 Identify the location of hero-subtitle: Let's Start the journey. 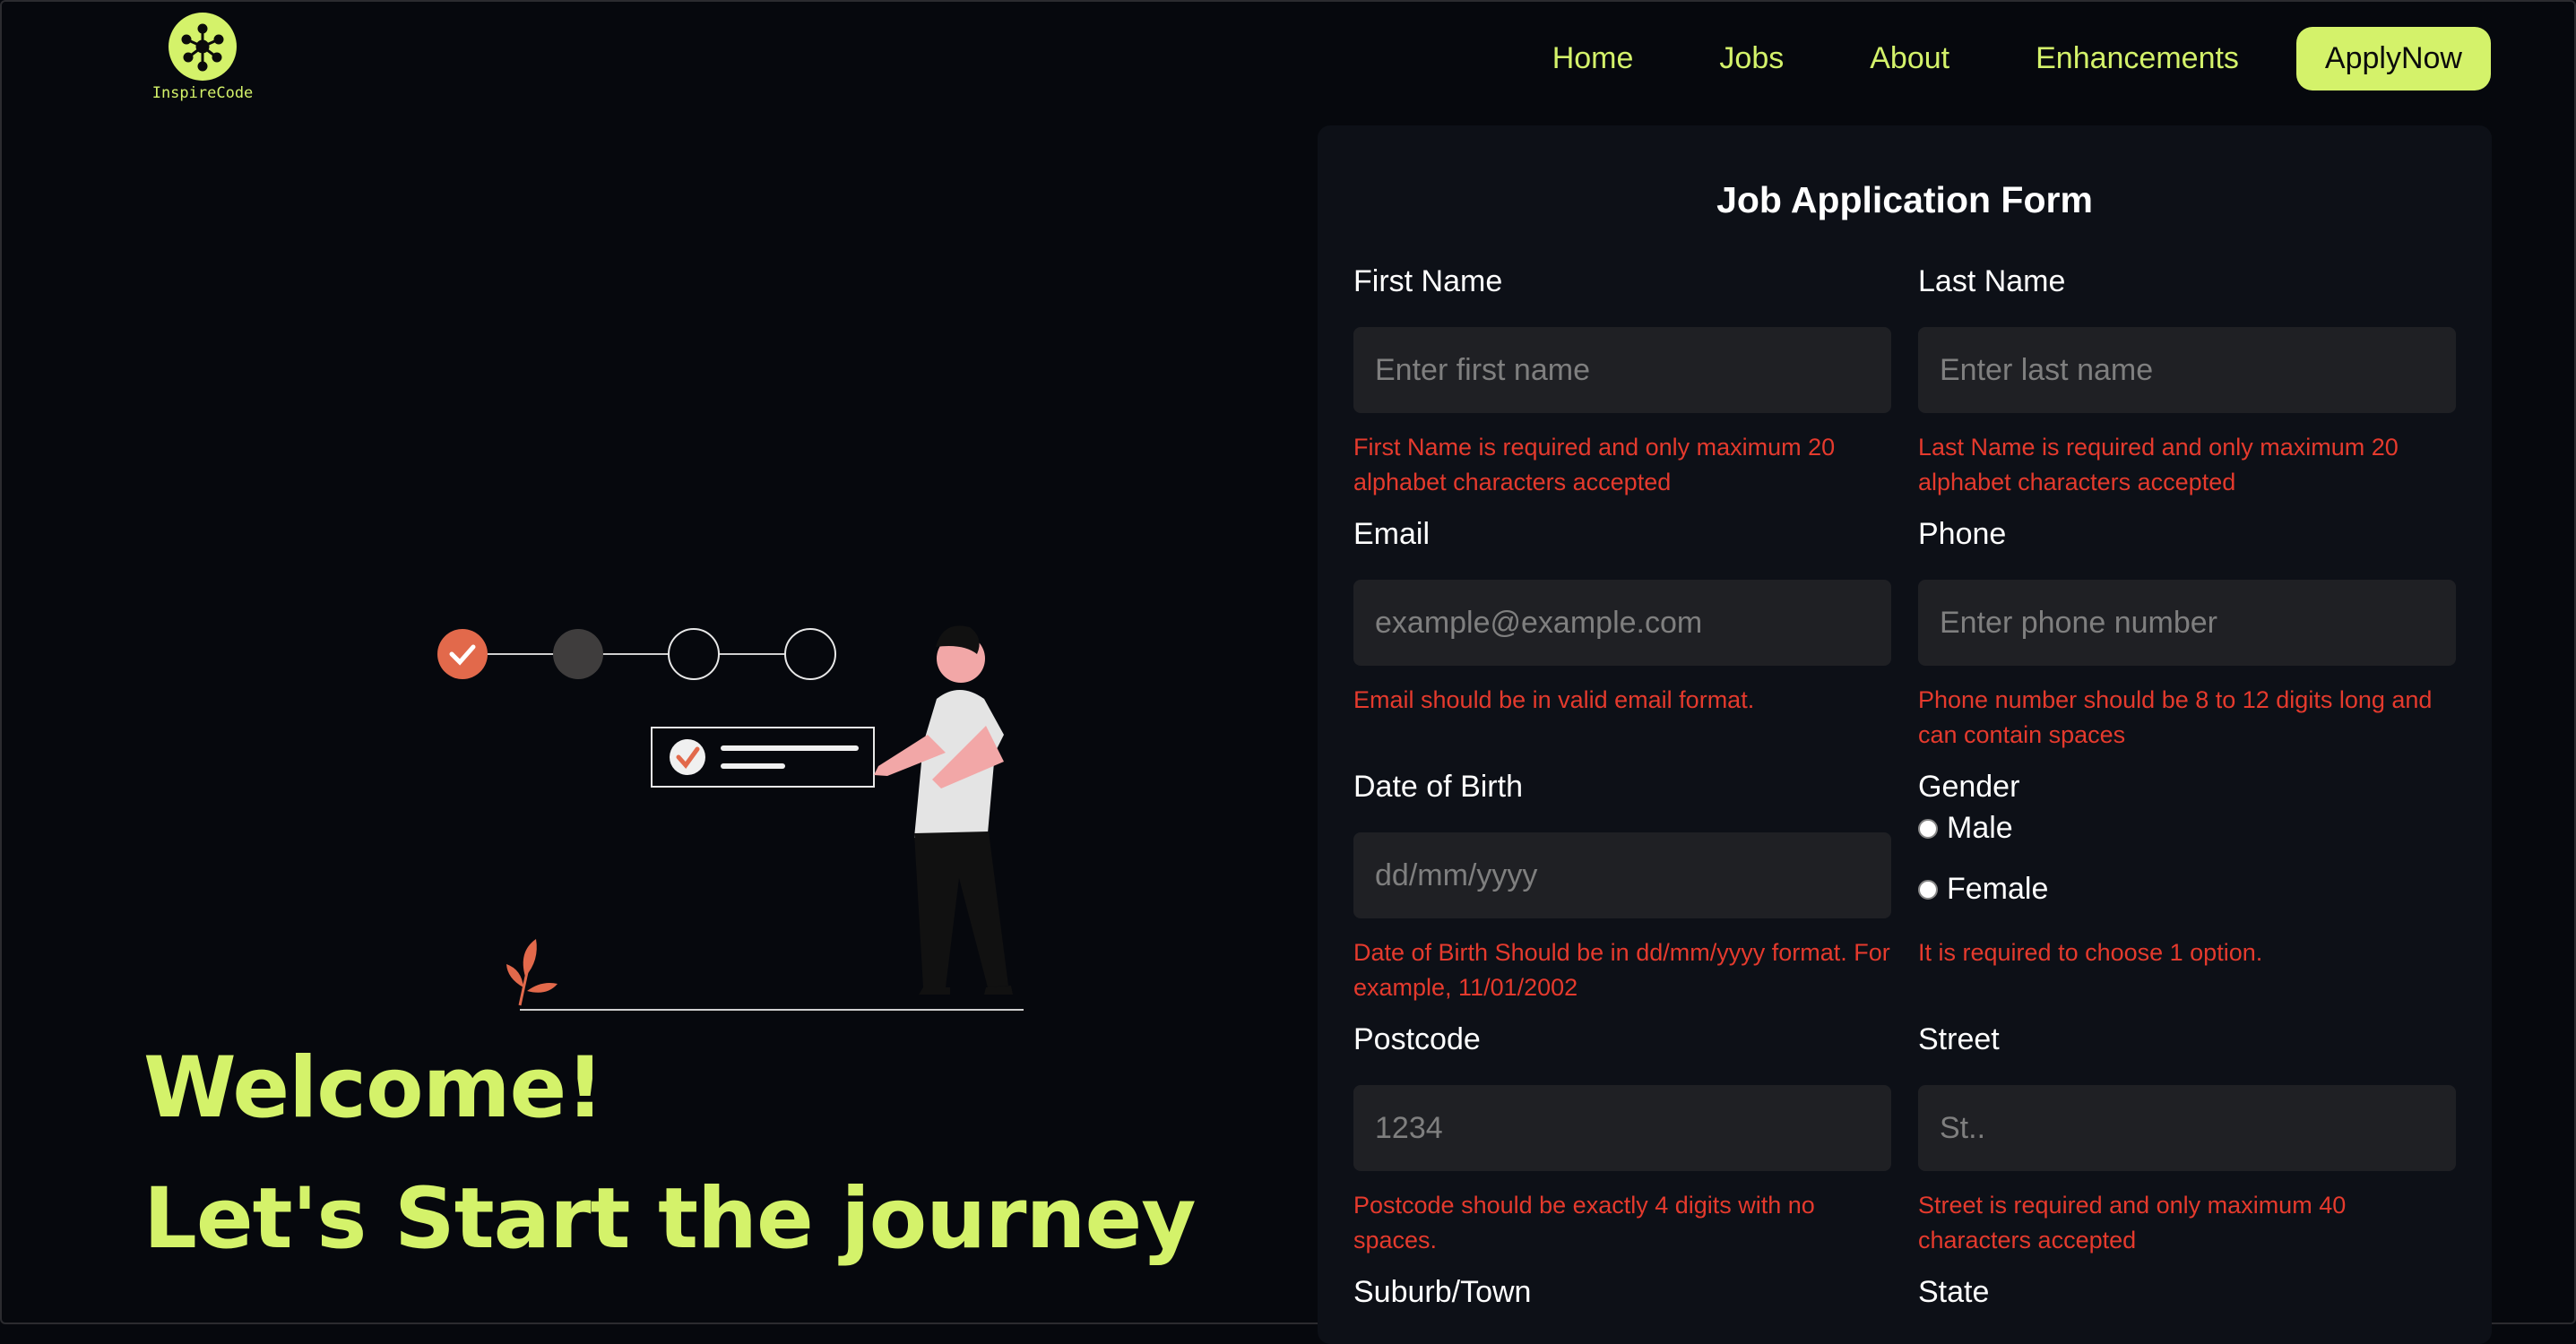
(669, 1219).